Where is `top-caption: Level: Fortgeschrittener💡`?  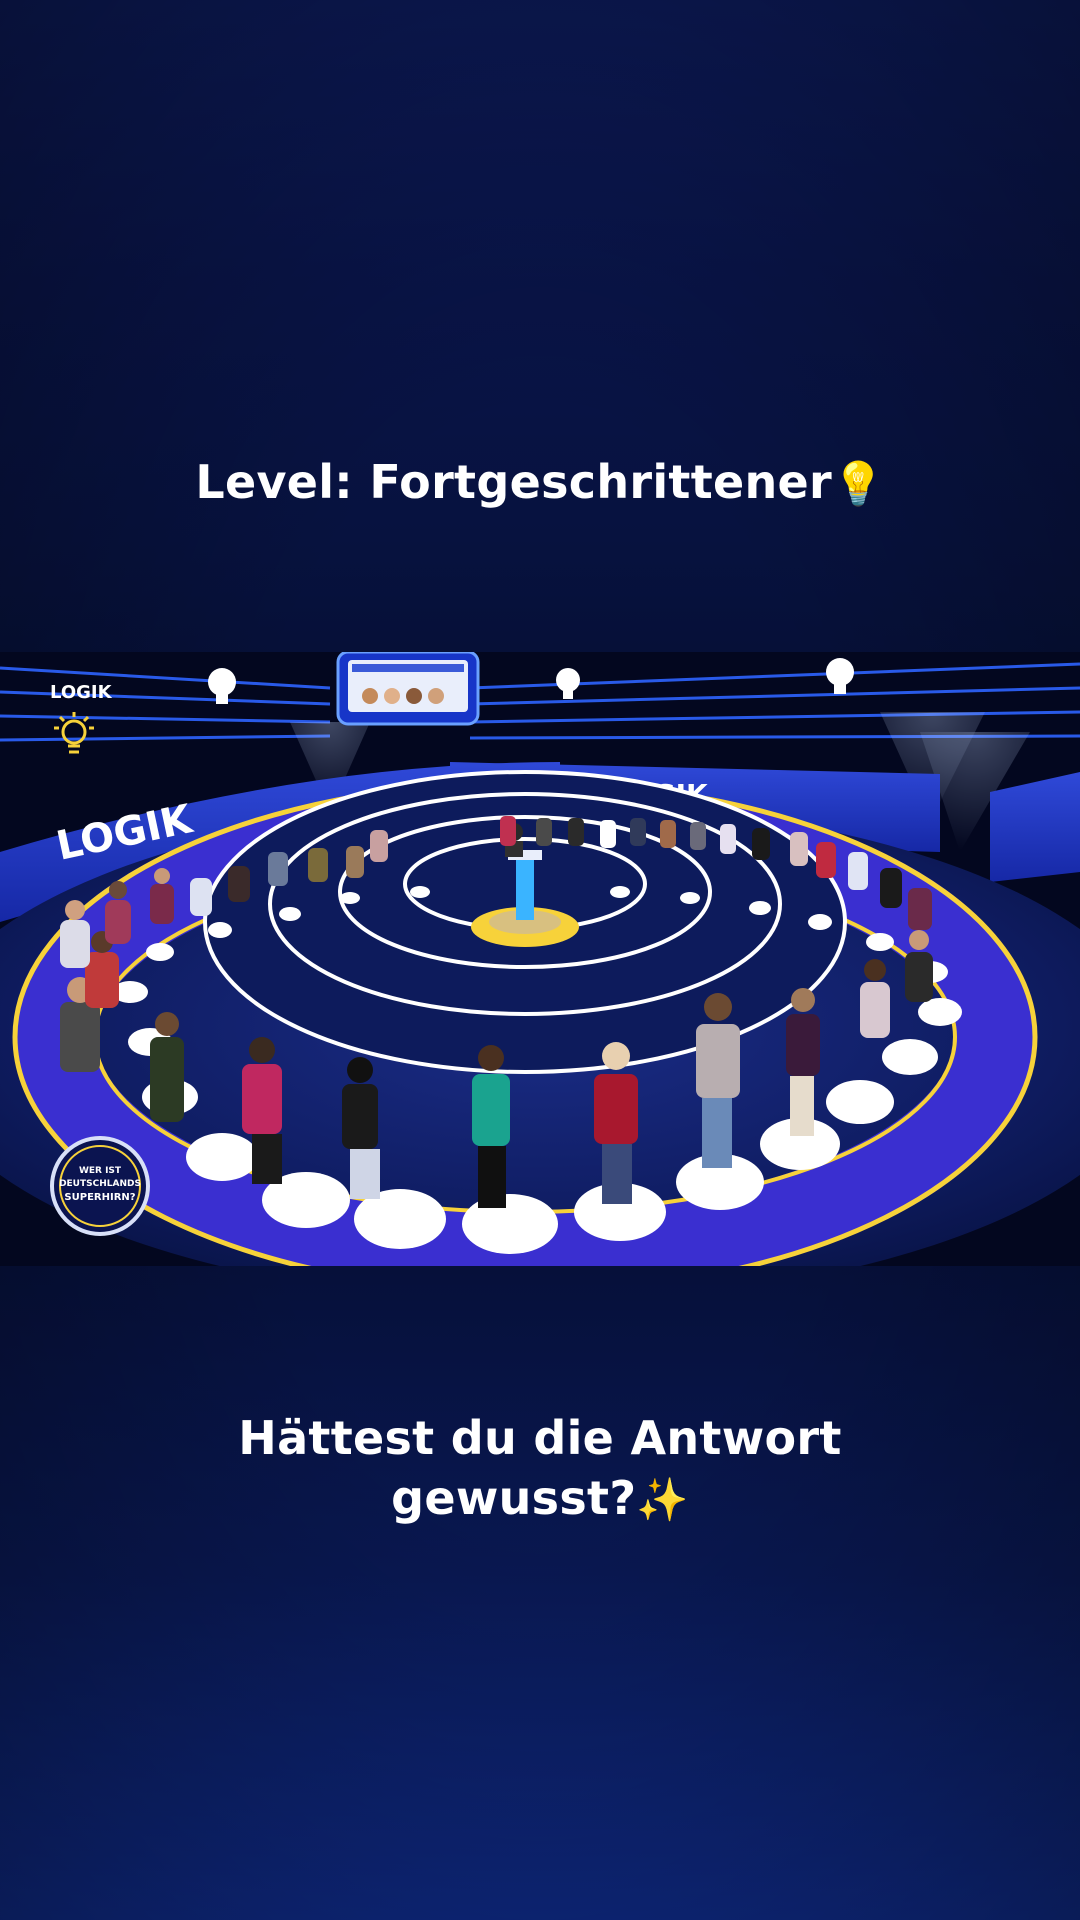
top-caption: Level: Fortgeschrittener💡 is located at coordinates (540, 483).